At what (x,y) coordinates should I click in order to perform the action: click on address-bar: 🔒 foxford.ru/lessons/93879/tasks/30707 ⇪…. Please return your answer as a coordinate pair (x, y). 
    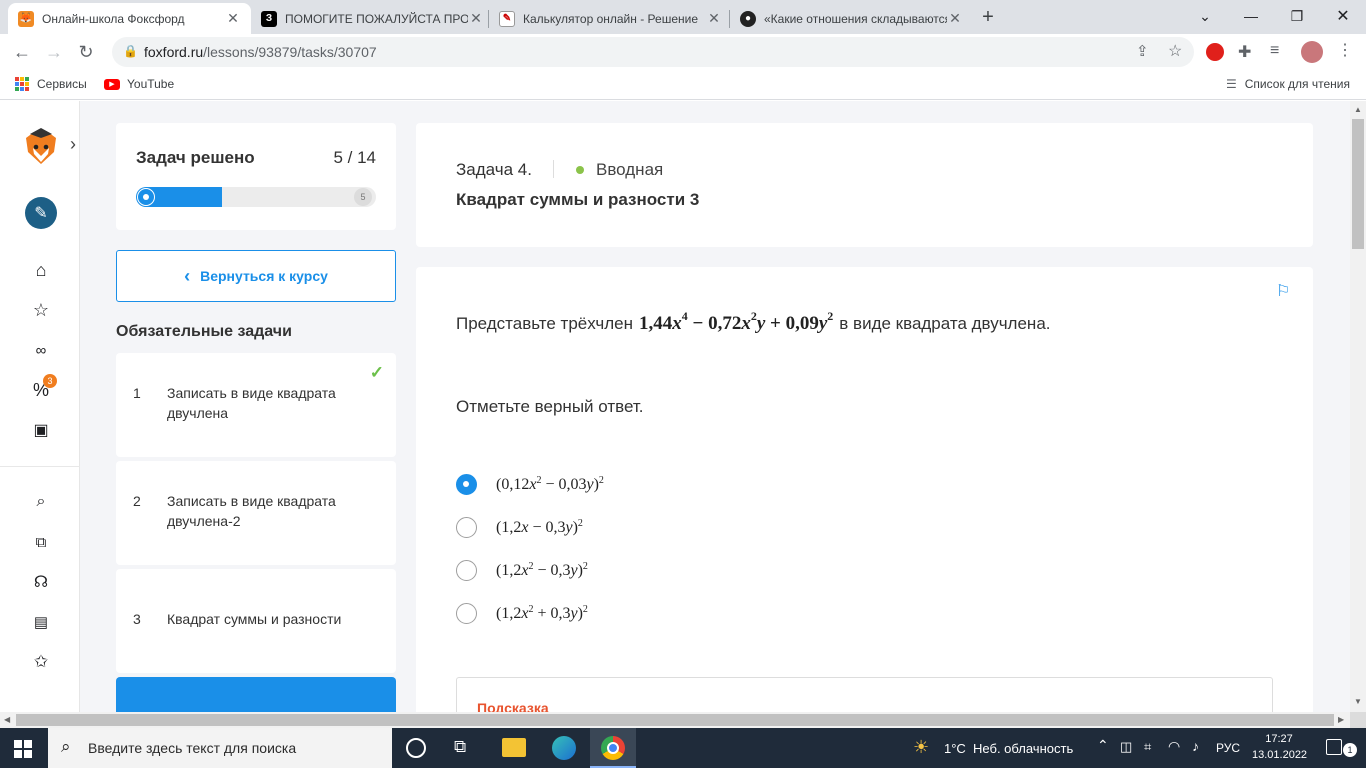
    Looking at the image, I should click on (653, 52).